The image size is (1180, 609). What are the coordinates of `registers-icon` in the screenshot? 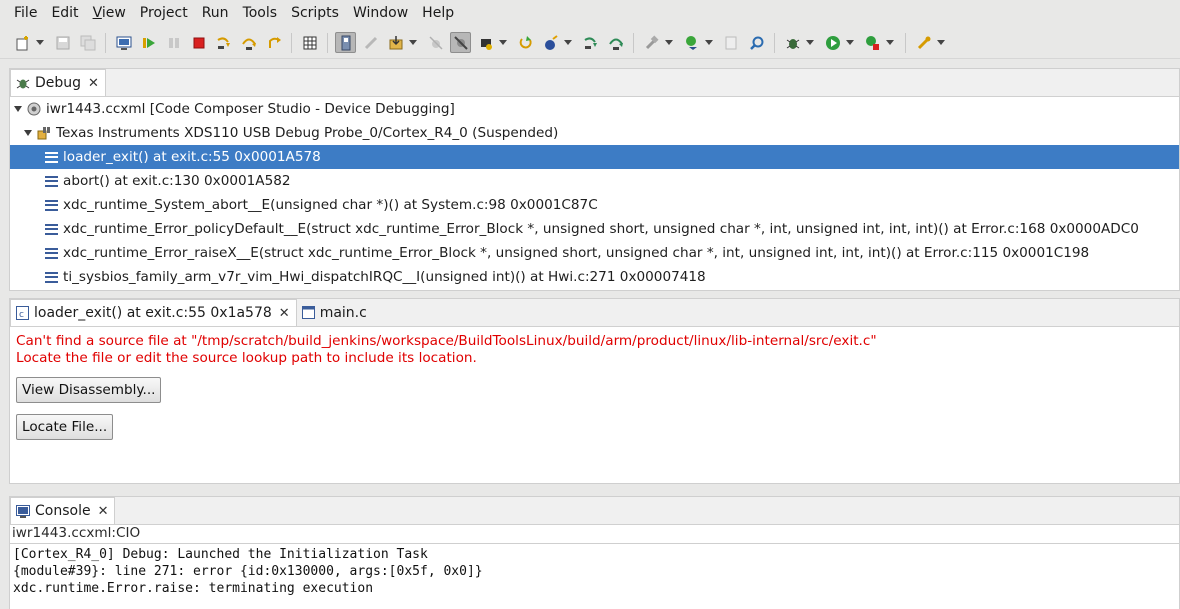 It's located at (309, 42).